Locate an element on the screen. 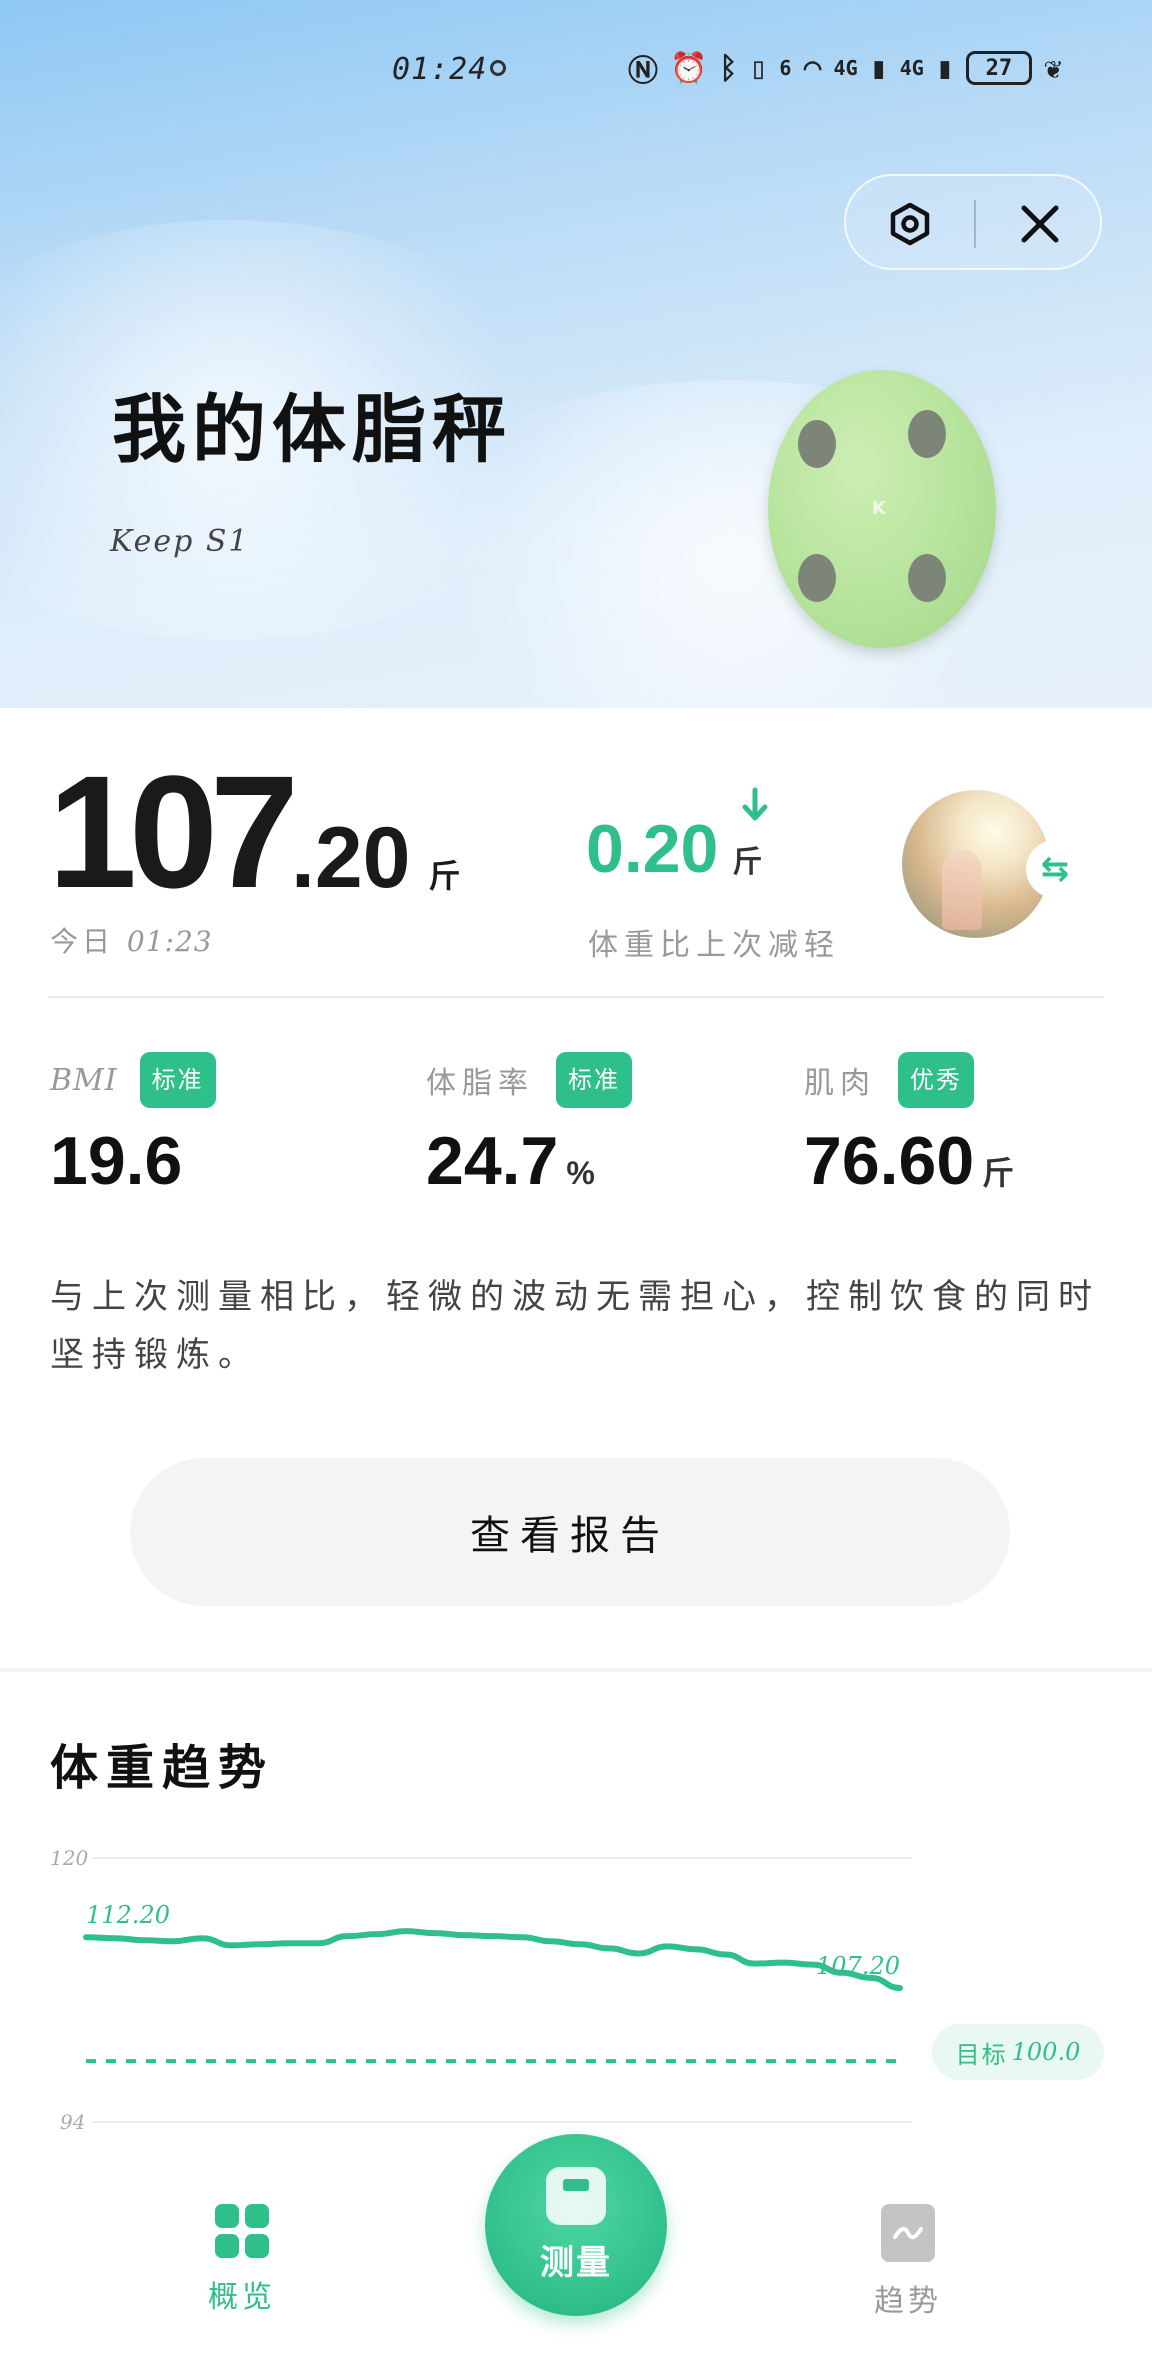  weight-series-line is located at coordinates (493, 1959).